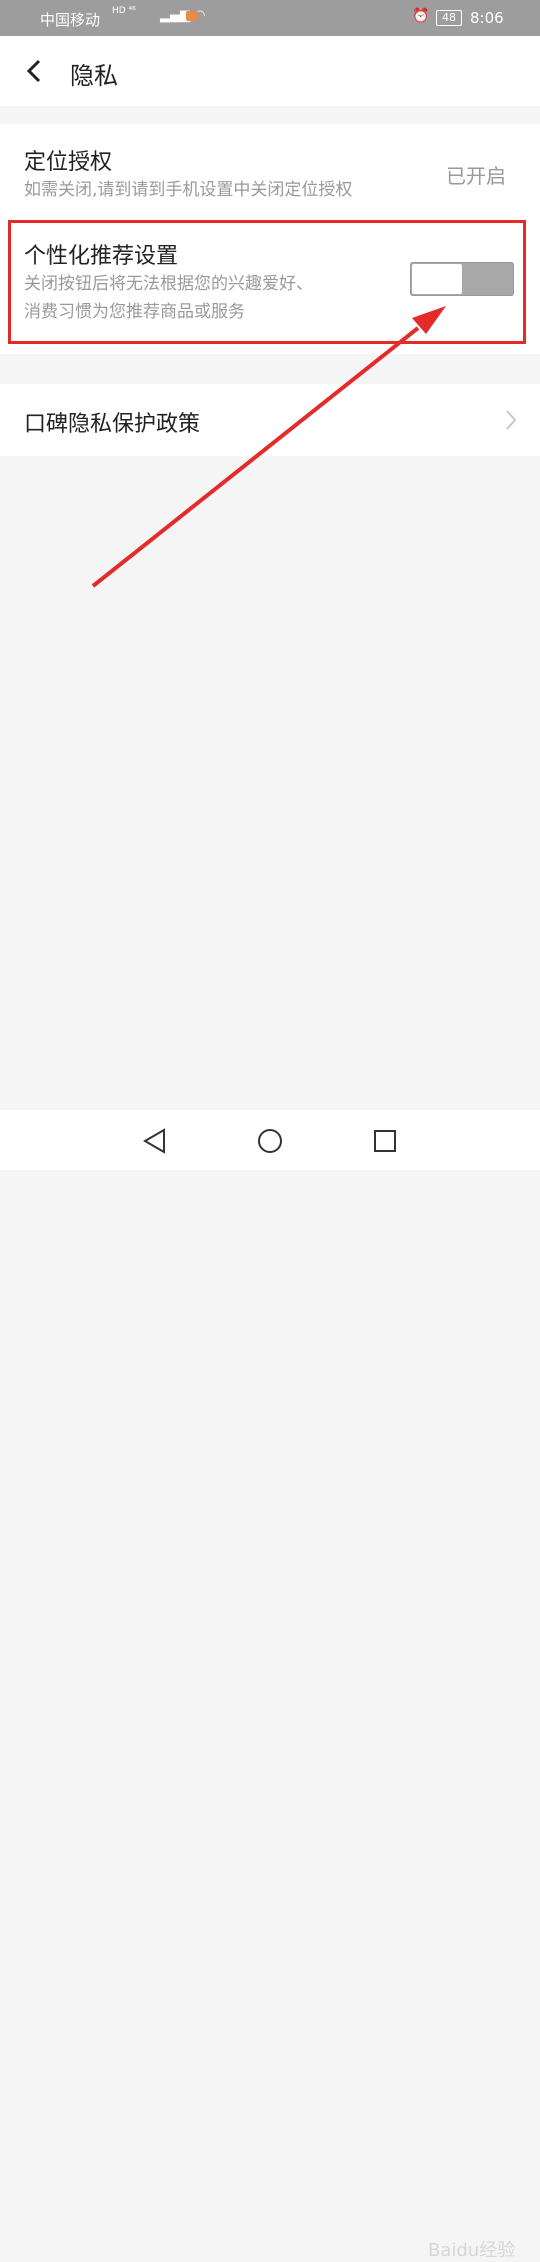  What do you see at coordinates (270, 1141) in the screenshot?
I see `nav-home-icon` at bounding box center [270, 1141].